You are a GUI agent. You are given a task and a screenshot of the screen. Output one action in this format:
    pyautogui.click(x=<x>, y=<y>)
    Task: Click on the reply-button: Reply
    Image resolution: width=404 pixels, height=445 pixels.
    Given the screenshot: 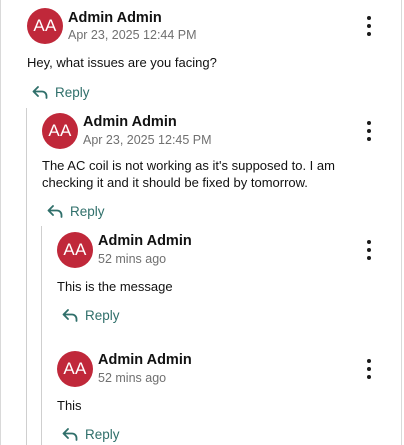 What is the action you would take?
    pyautogui.click(x=91, y=434)
    